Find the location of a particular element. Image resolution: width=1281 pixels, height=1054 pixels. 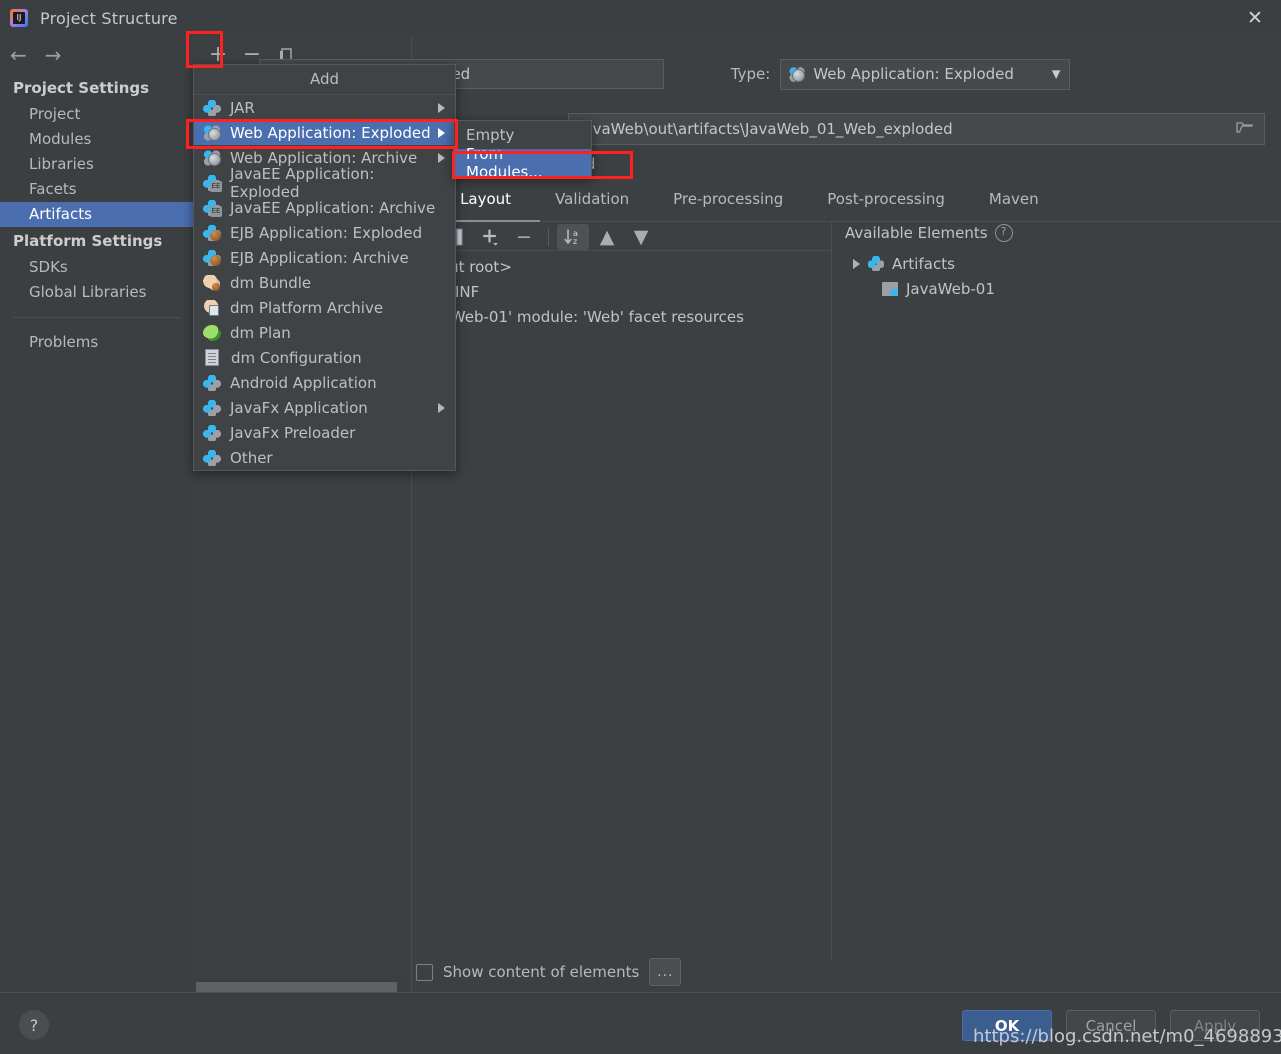

show-content-of-elements-label: Show content of elements is located at coordinates (541, 972).